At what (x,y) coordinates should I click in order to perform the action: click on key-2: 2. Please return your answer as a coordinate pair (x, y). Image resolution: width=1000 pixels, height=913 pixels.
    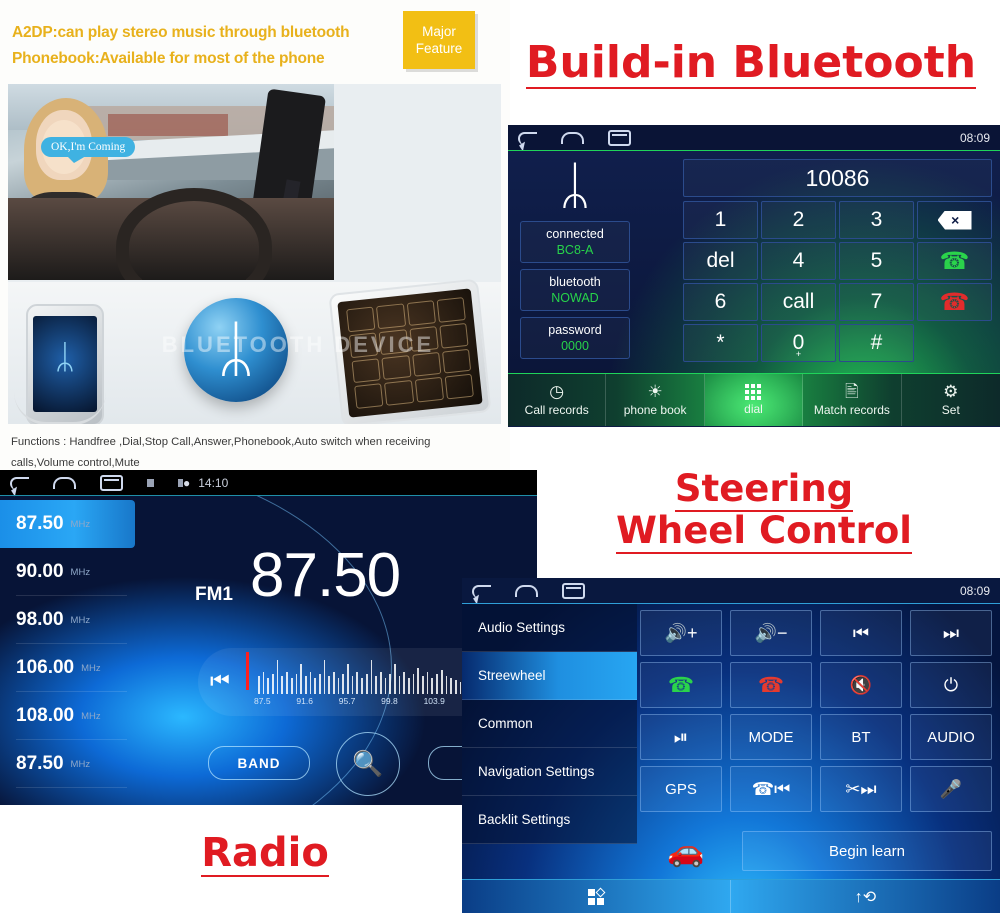
    Looking at the image, I should click on (798, 220).